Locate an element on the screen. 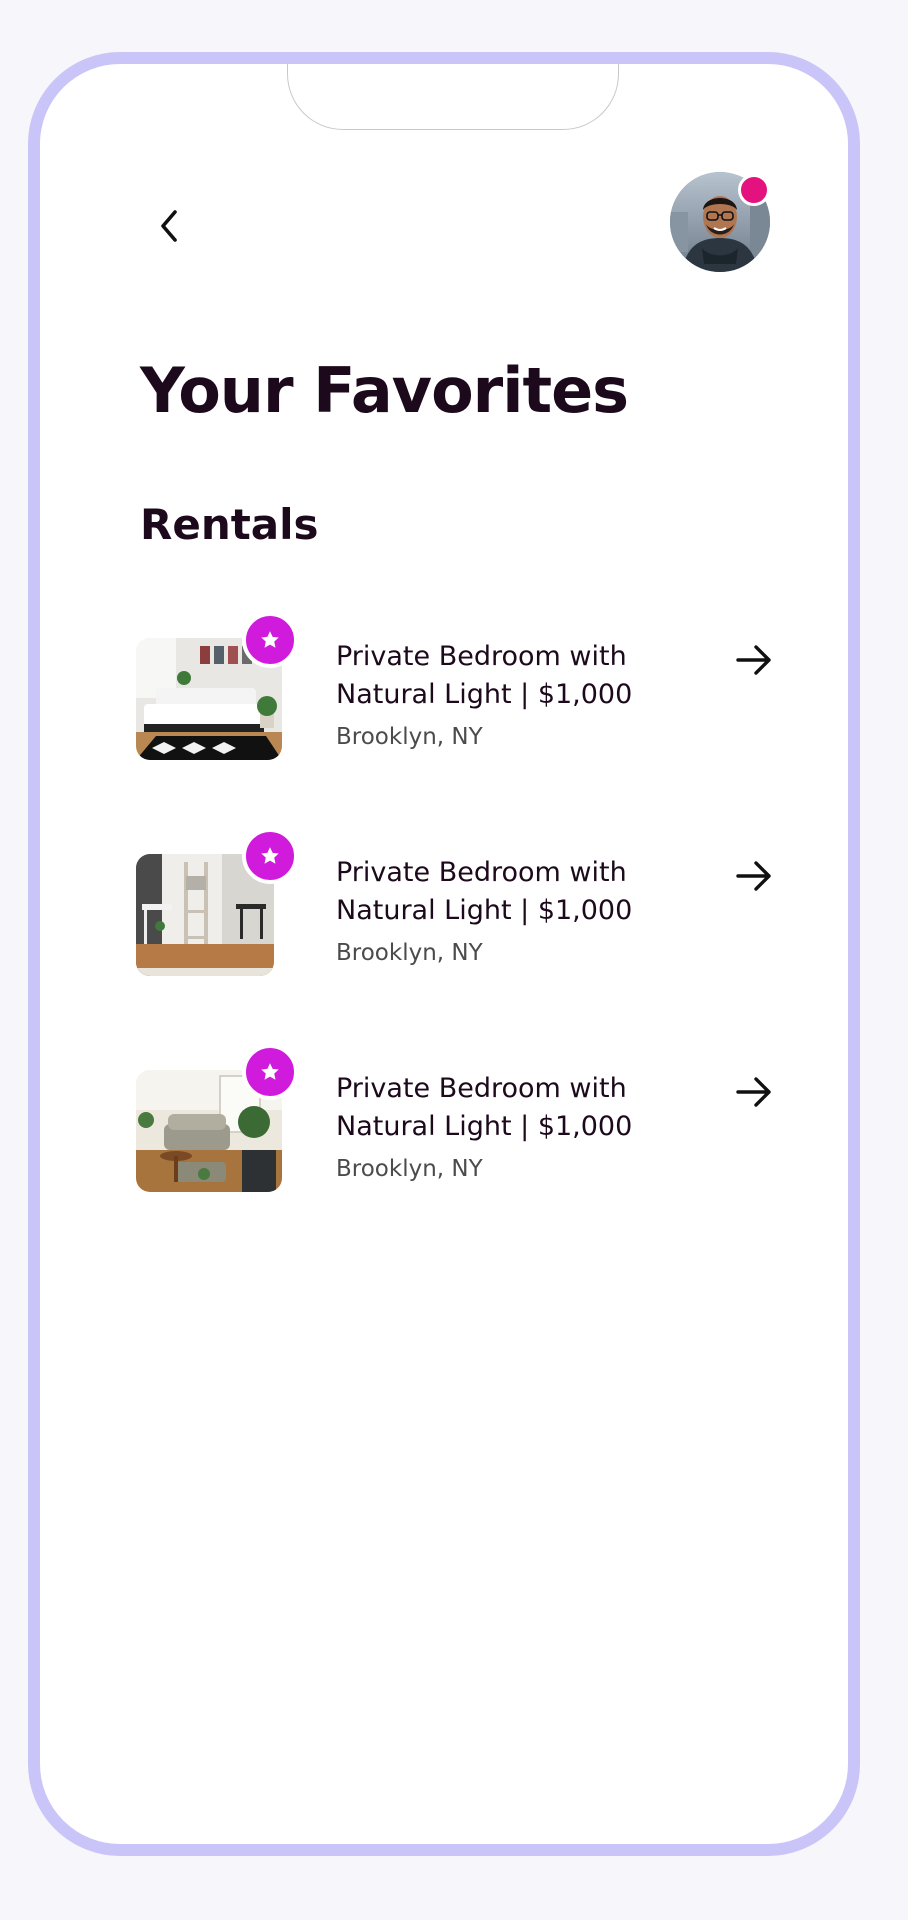 The width and height of the screenshot is (908, 1920). profile-avatar-button is located at coordinates (722, 224).